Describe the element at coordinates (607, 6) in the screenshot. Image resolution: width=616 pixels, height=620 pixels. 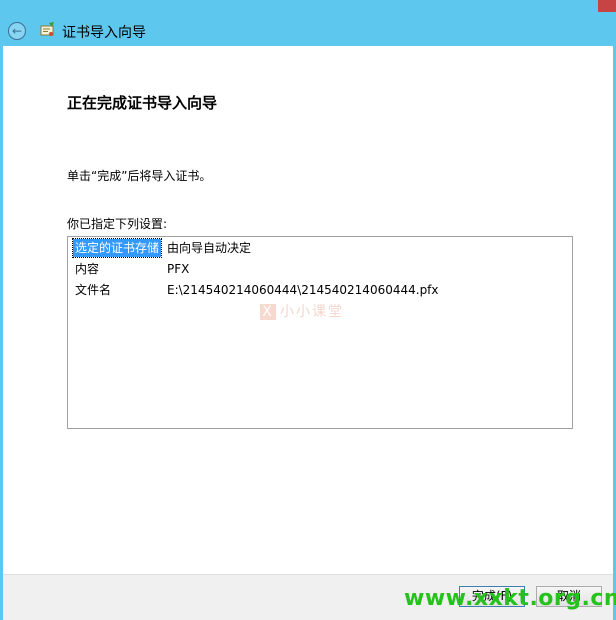
I see `close-button-corner` at that location.